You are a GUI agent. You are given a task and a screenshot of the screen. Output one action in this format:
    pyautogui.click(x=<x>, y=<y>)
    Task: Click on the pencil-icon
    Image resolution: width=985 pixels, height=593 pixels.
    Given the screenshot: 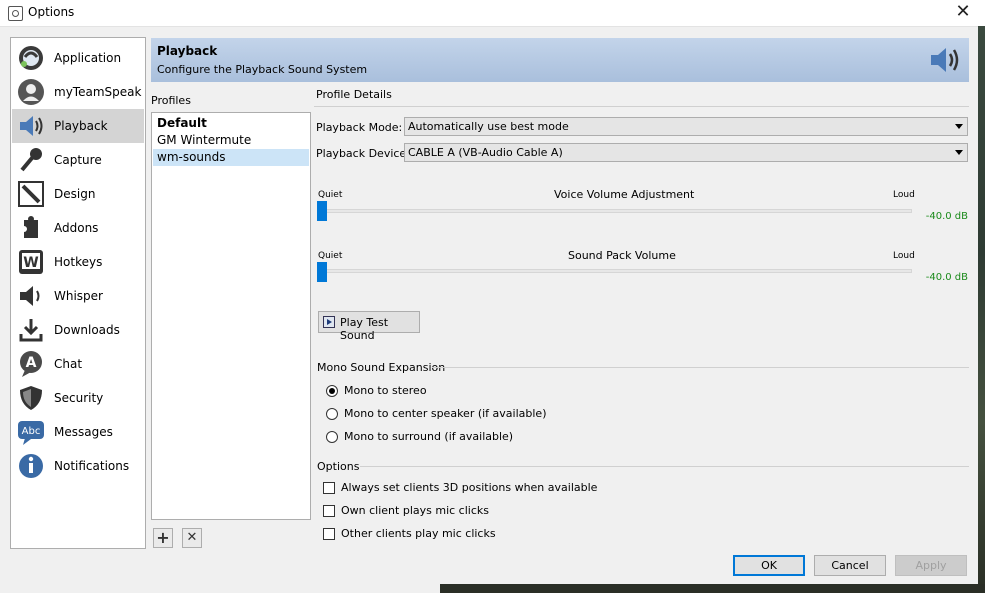 What is the action you would take?
    pyautogui.click(x=31, y=194)
    